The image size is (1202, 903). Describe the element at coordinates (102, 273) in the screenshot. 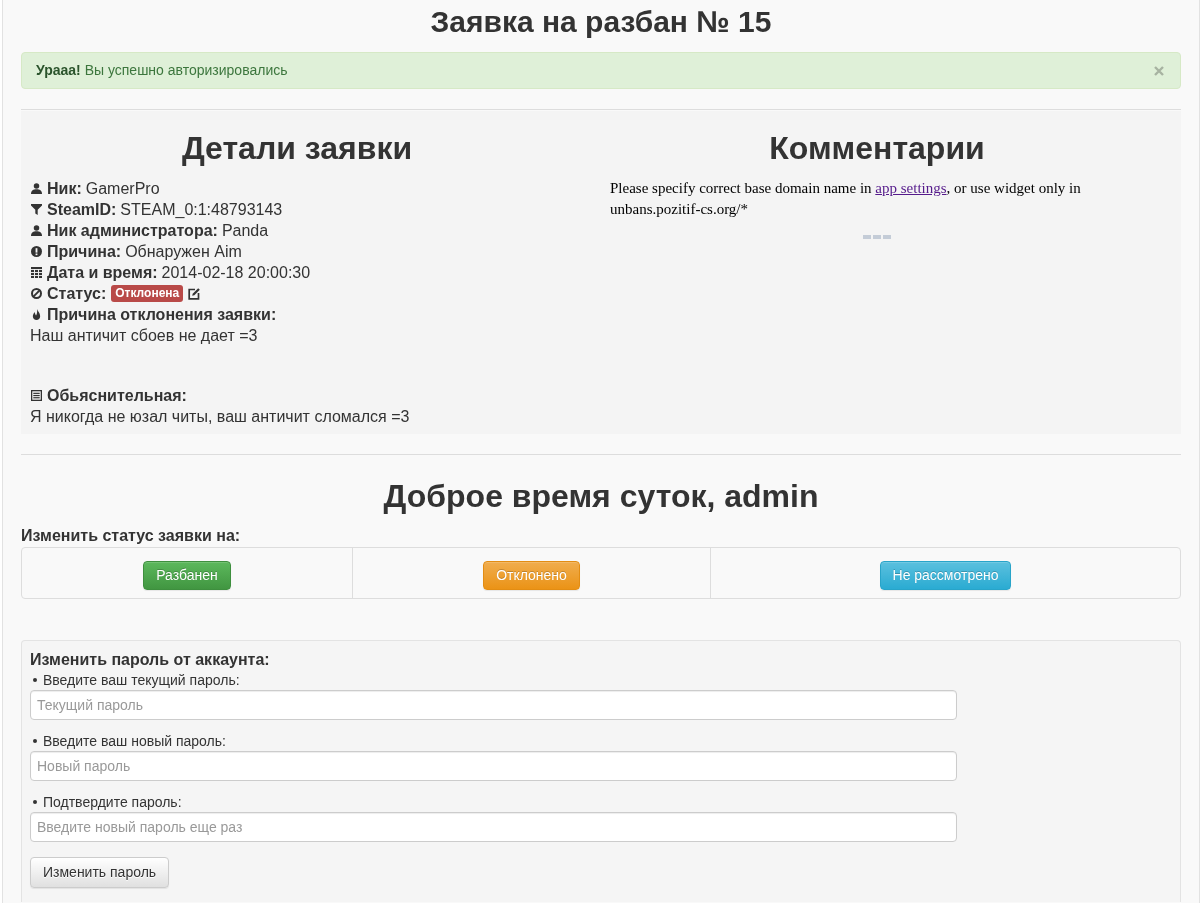

I see `field-label: Дата и время:` at that location.